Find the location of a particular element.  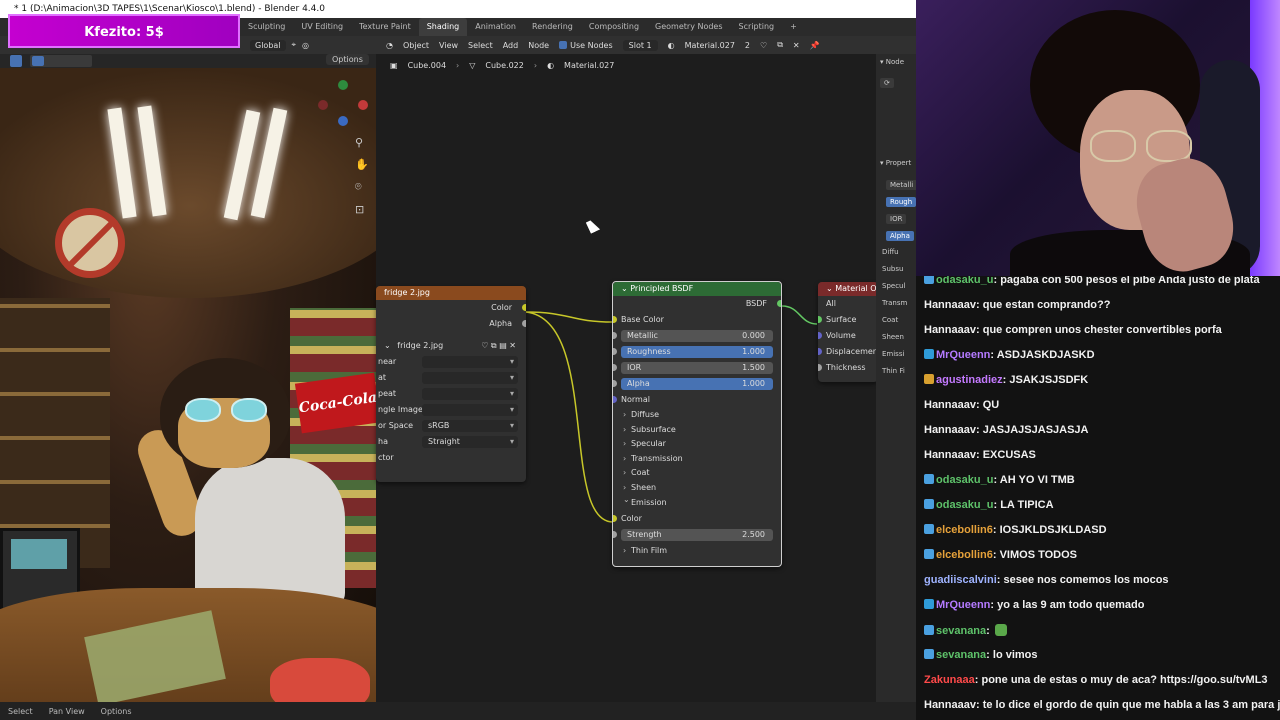

zoom-icon: ⚲ is located at coordinates (362, 142).